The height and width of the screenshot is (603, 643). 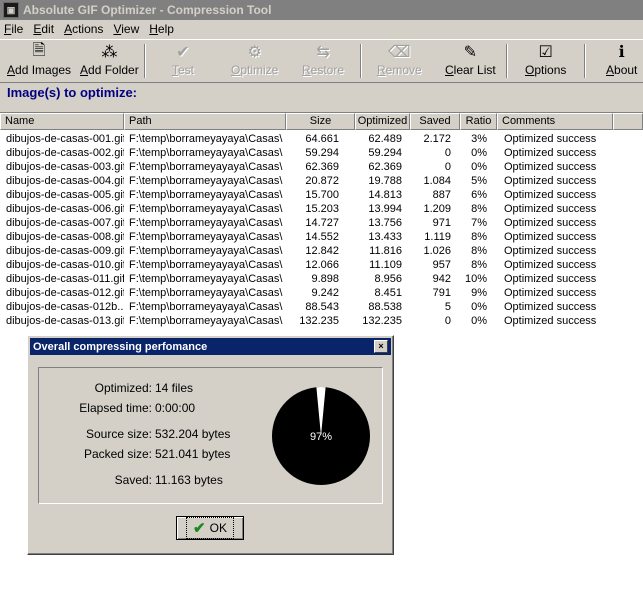 I want to click on clear-list-button: ✎ Clear List, so click(x=470, y=61).